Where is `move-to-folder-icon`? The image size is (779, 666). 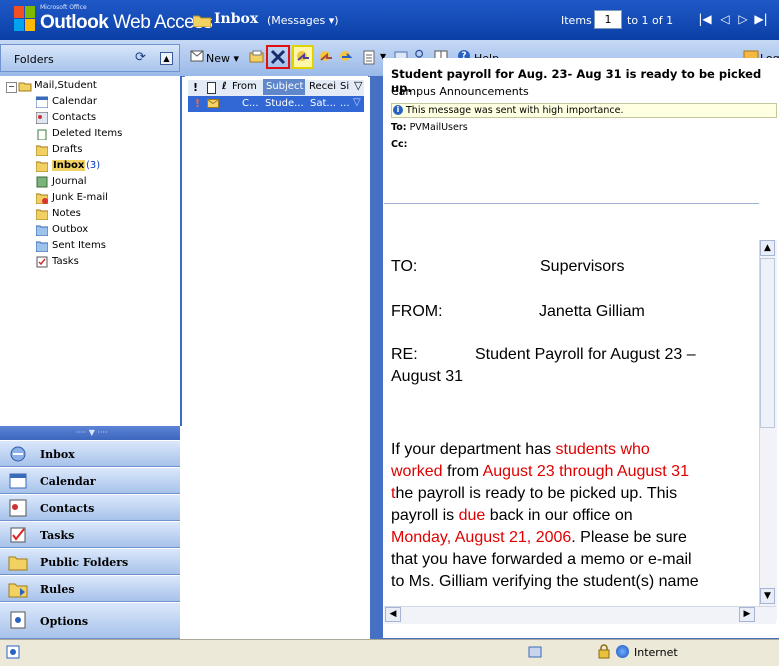 move-to-folder-icon is located at coordinates (257, 57).